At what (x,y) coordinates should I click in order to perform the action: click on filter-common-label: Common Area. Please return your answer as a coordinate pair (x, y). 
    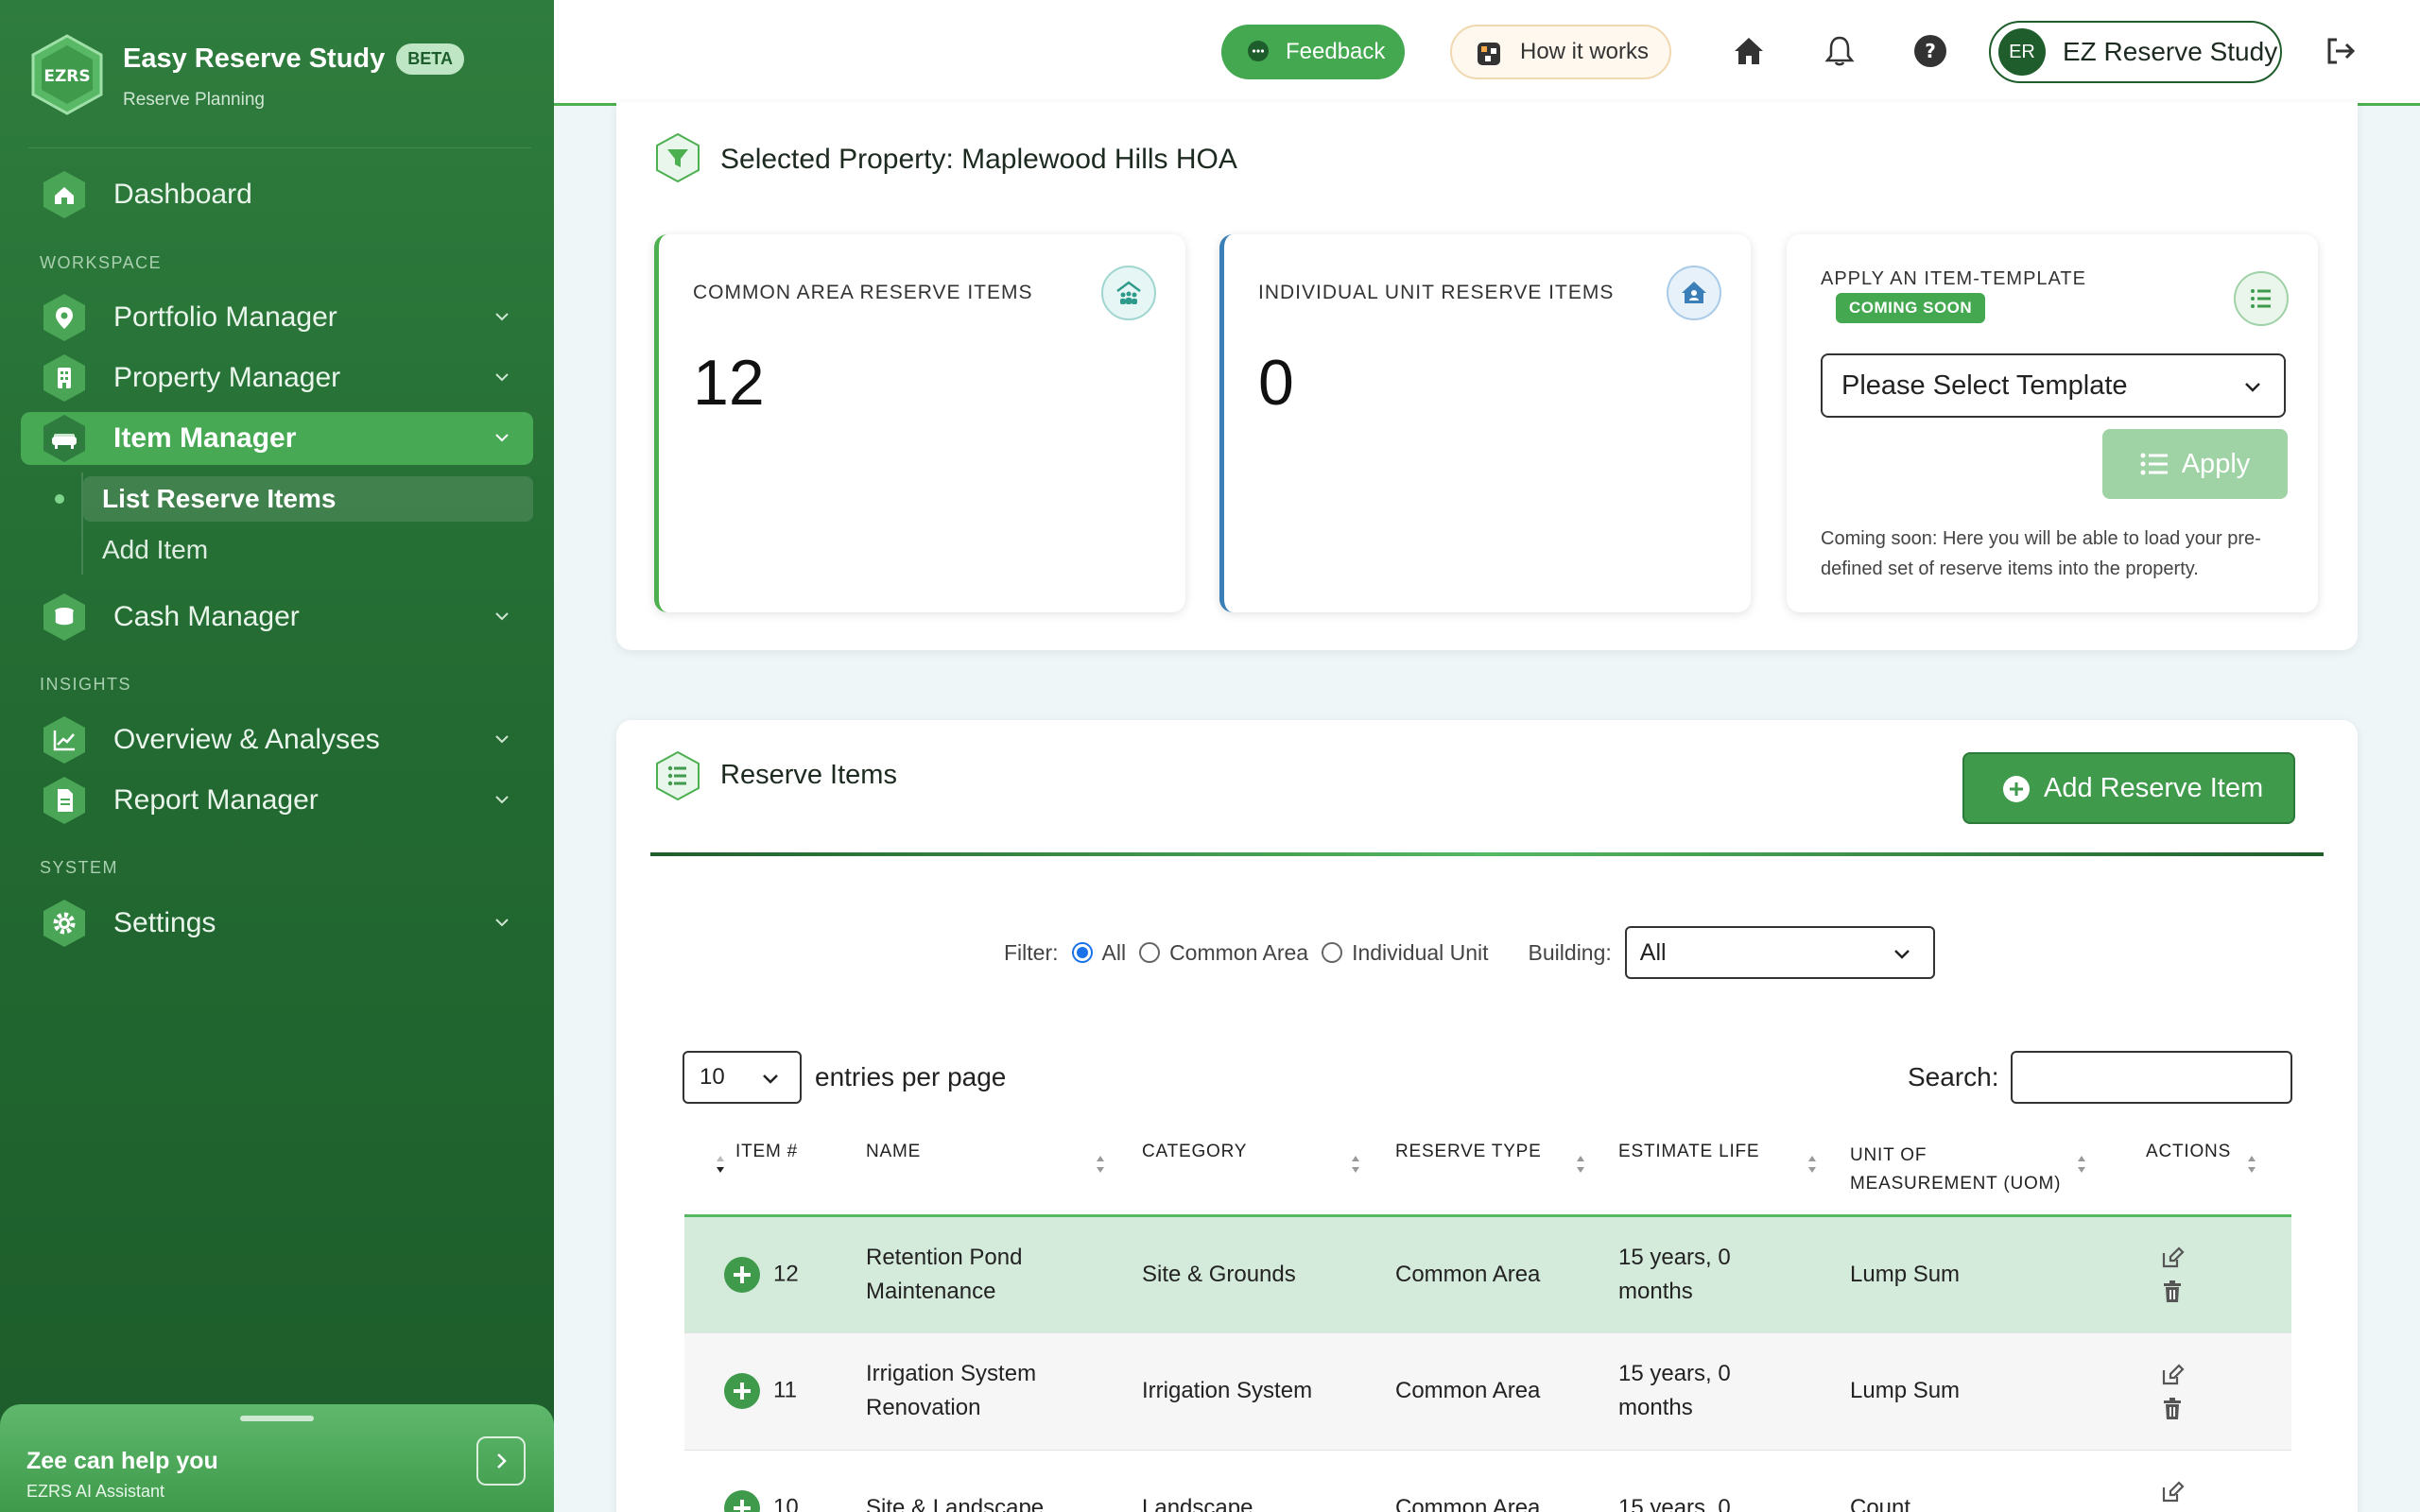
    Looking at the image, I should click on (1238, 953).